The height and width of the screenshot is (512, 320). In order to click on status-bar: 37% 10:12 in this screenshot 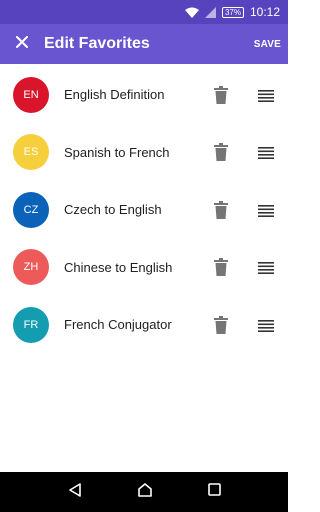, I will do `click(144, 12)`.